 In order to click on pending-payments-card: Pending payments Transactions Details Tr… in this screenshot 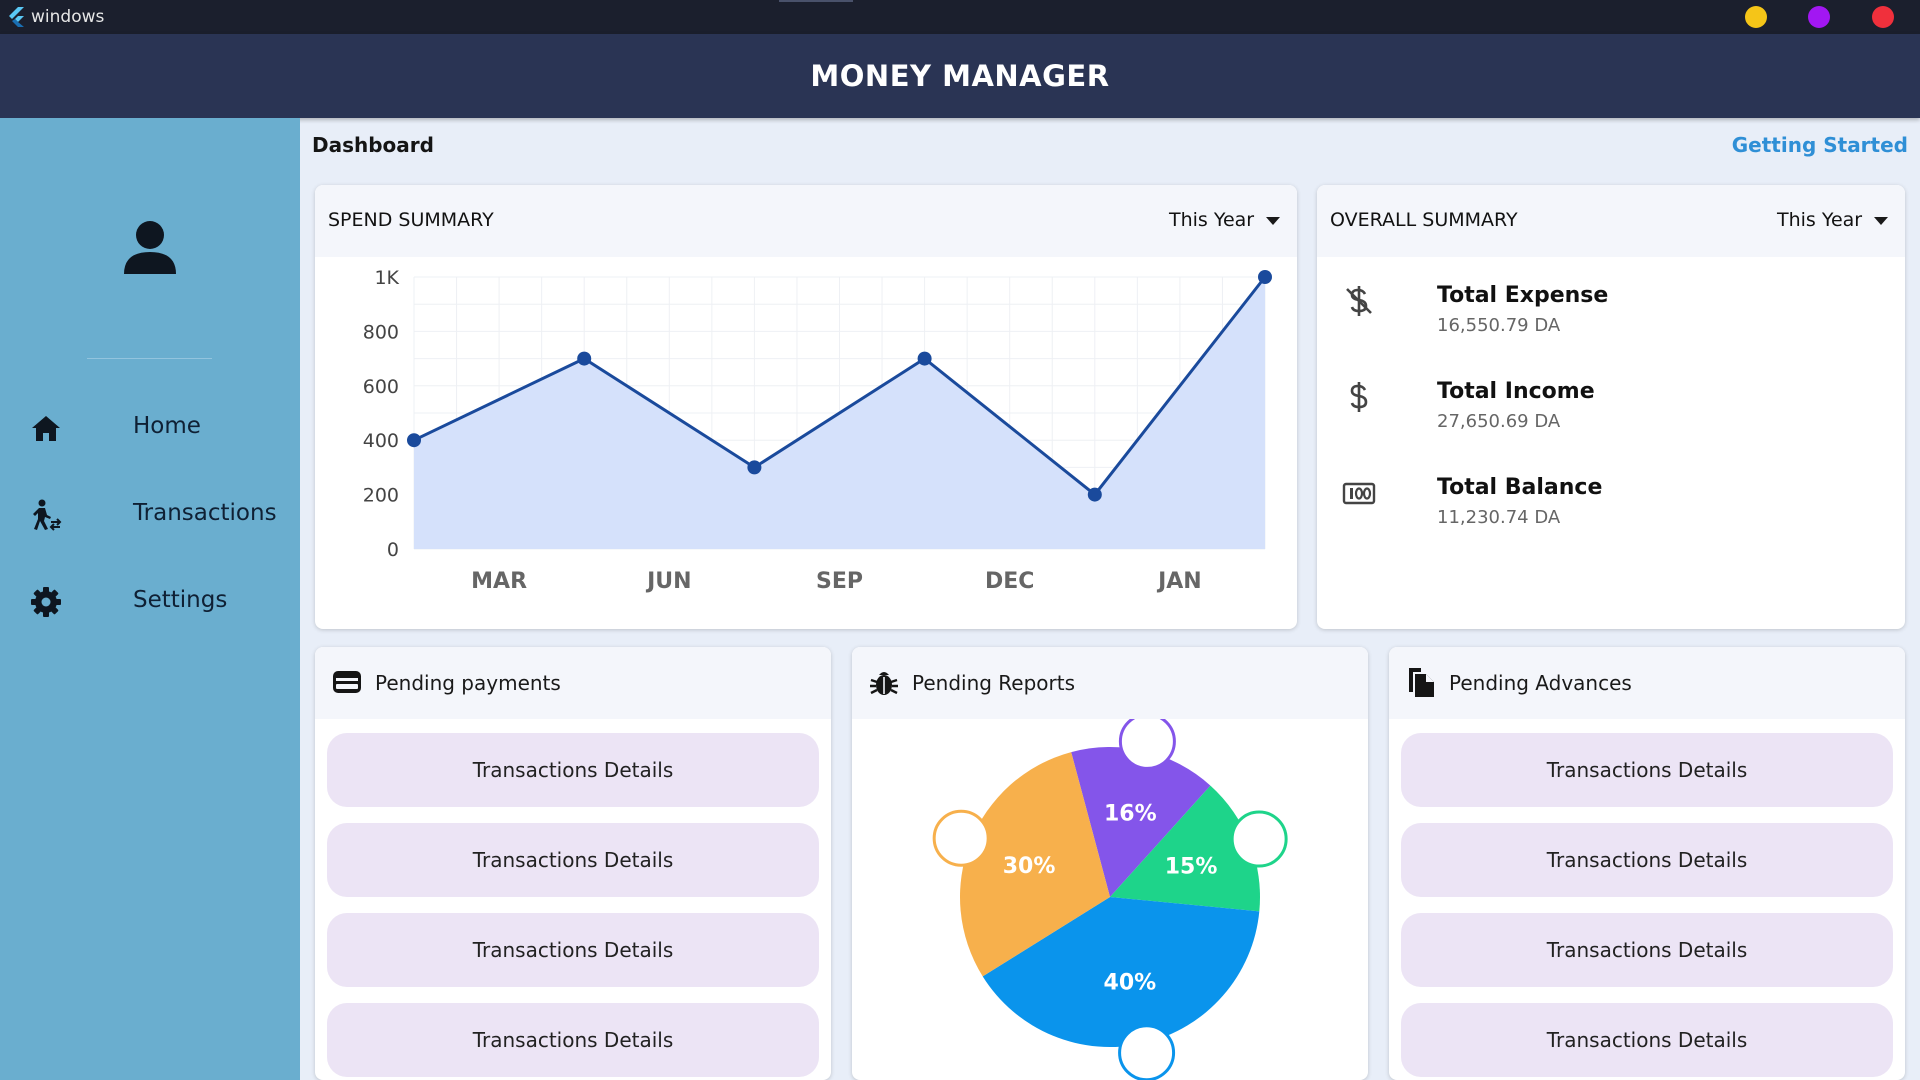, I will do `click(573, 863)`.